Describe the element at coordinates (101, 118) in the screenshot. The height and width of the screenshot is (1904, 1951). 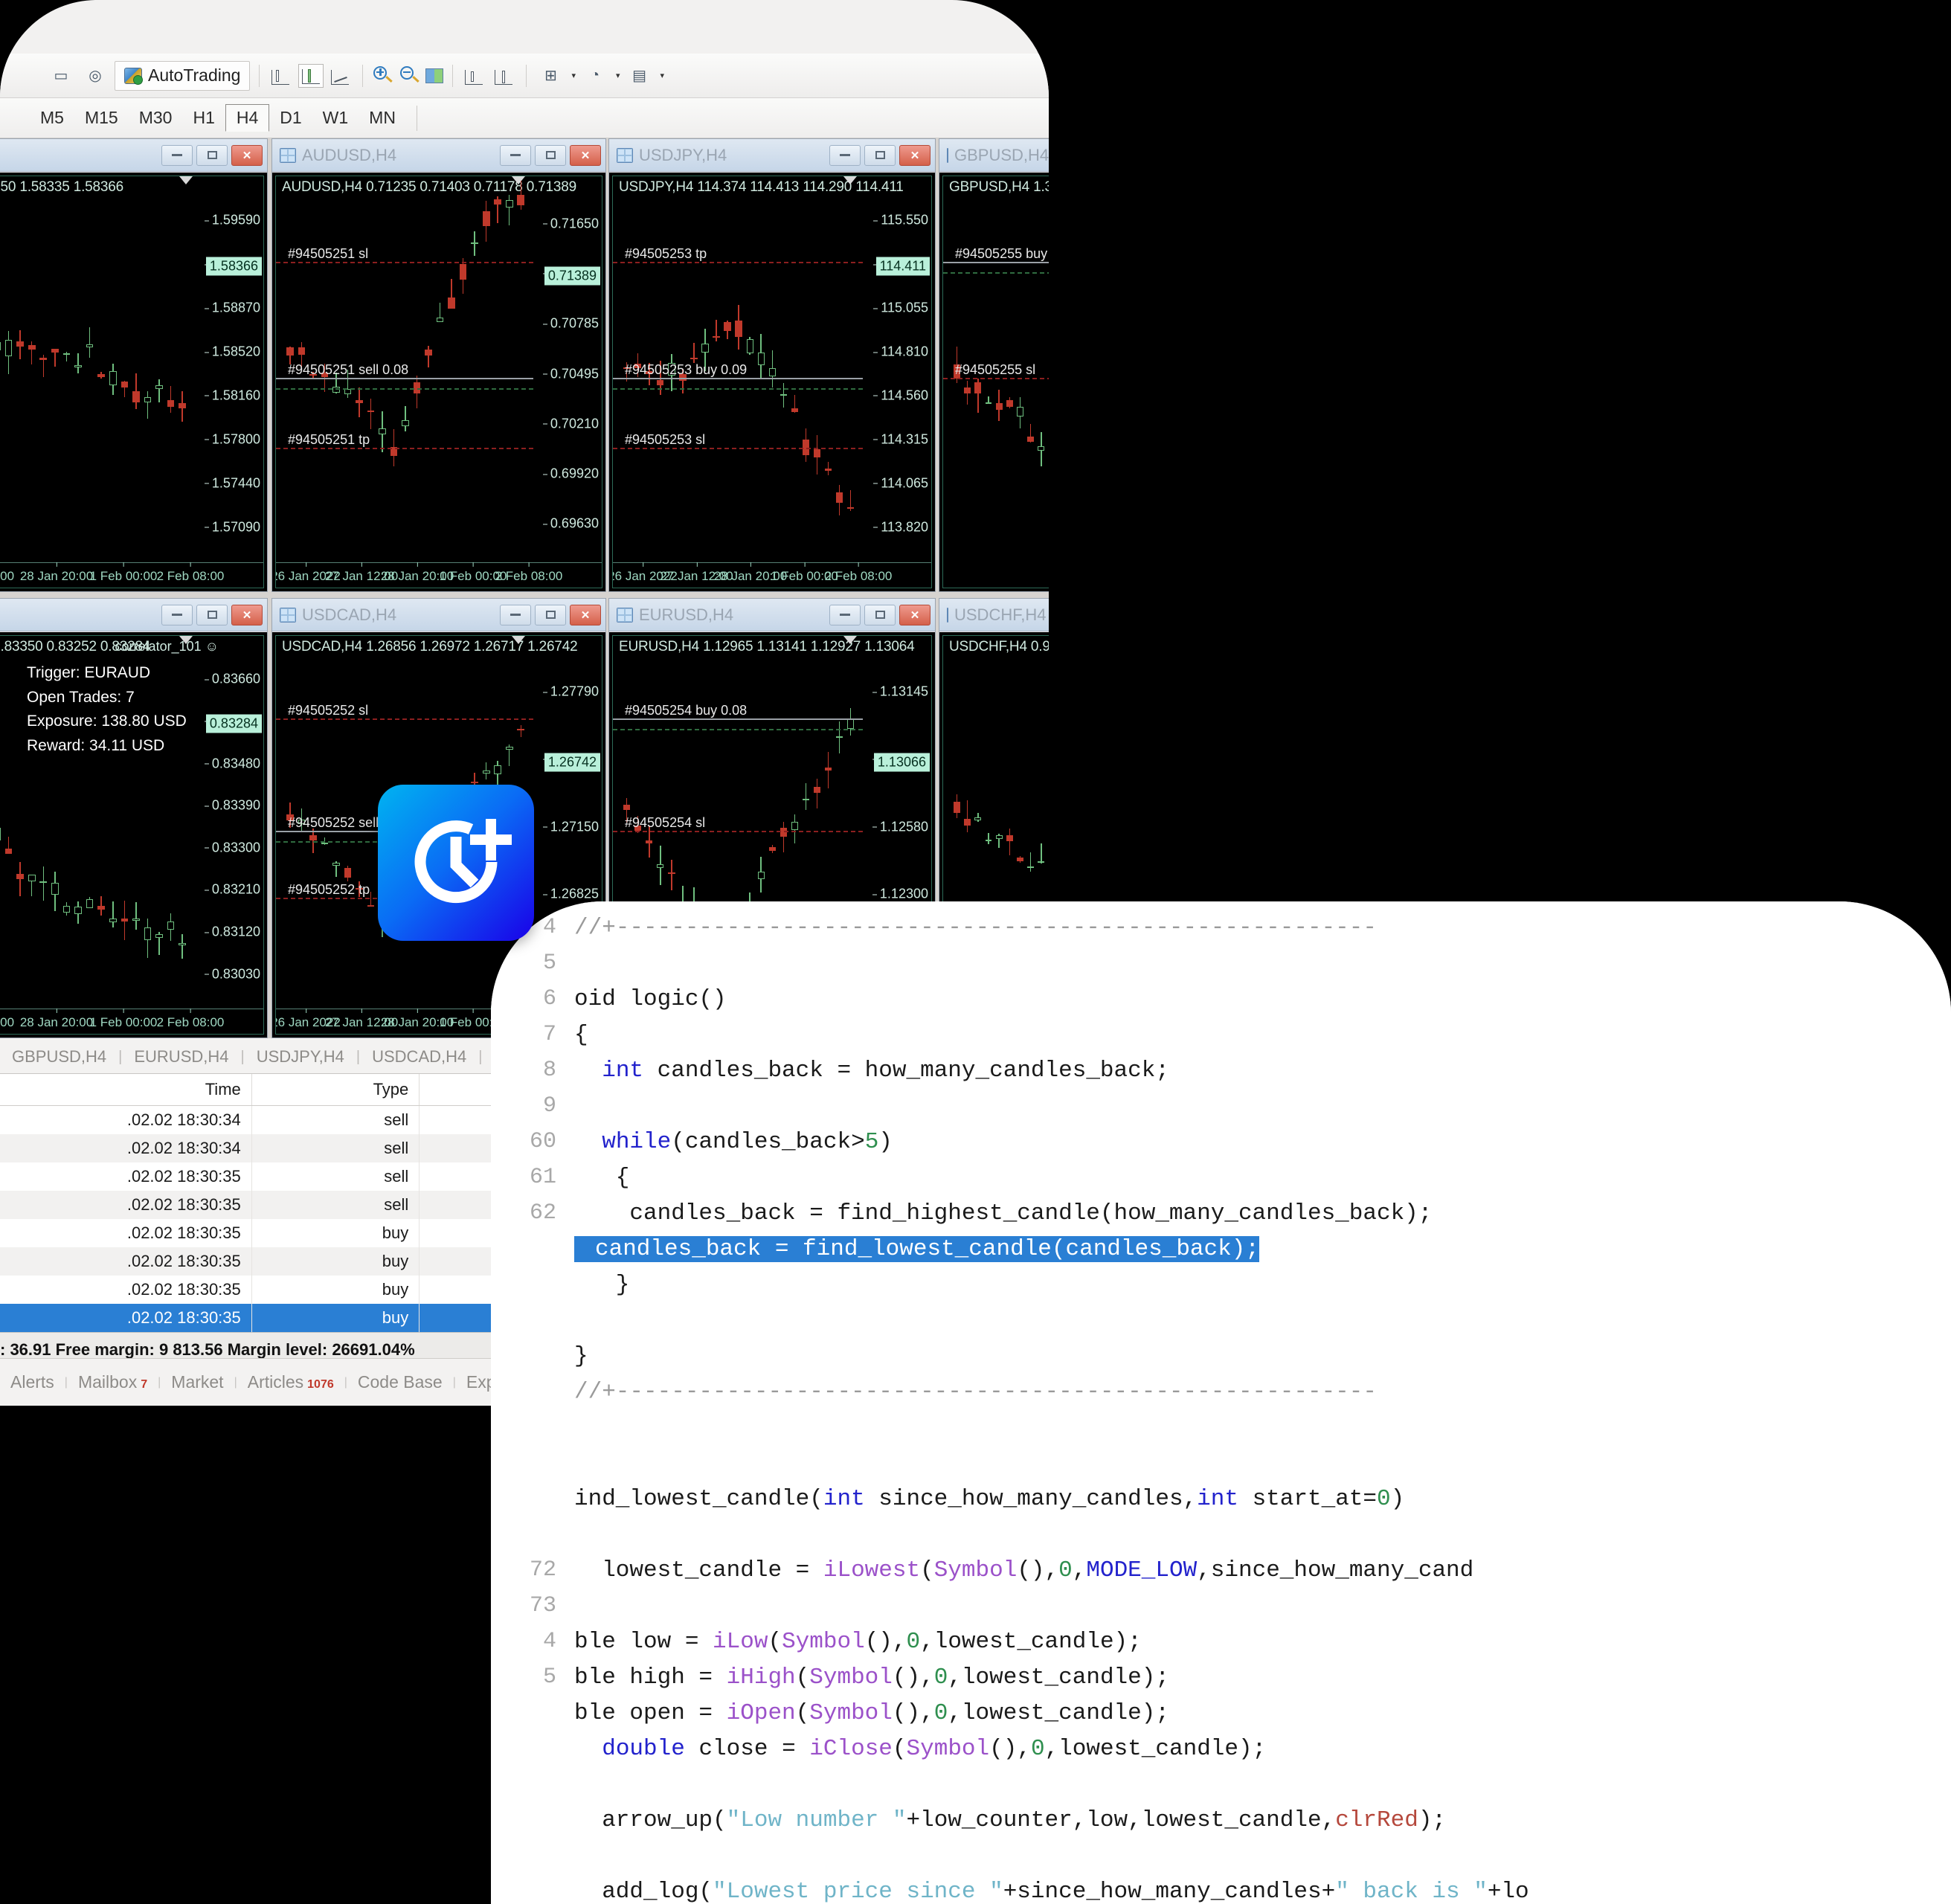
I see `timeframe-m15: M15` at that location.